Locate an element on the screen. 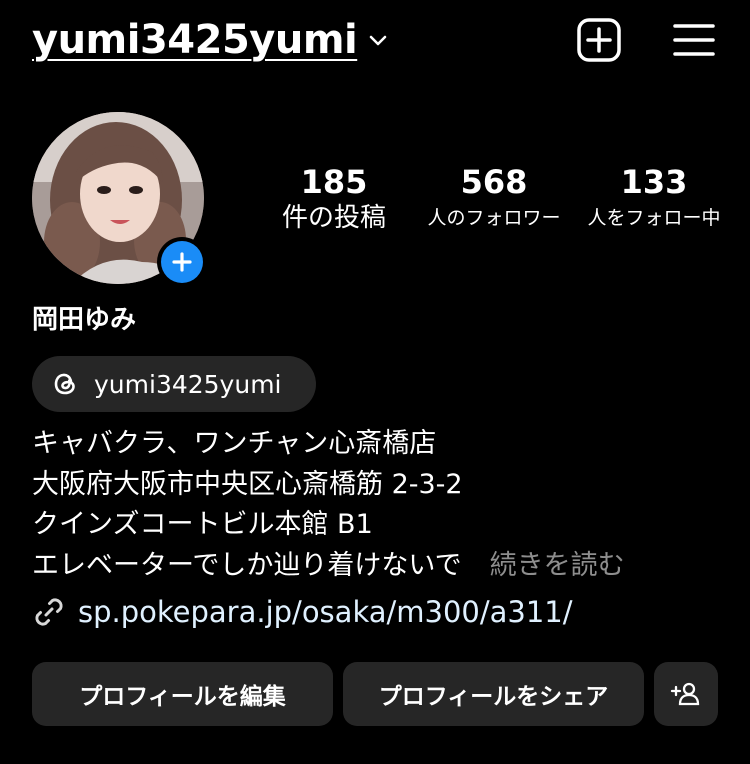 Image resolution: width=750 pixels, height=764 pixels. bio-line: キャバクラ、ワンチャン心斎橋店 is located at coordinates (234, 443).